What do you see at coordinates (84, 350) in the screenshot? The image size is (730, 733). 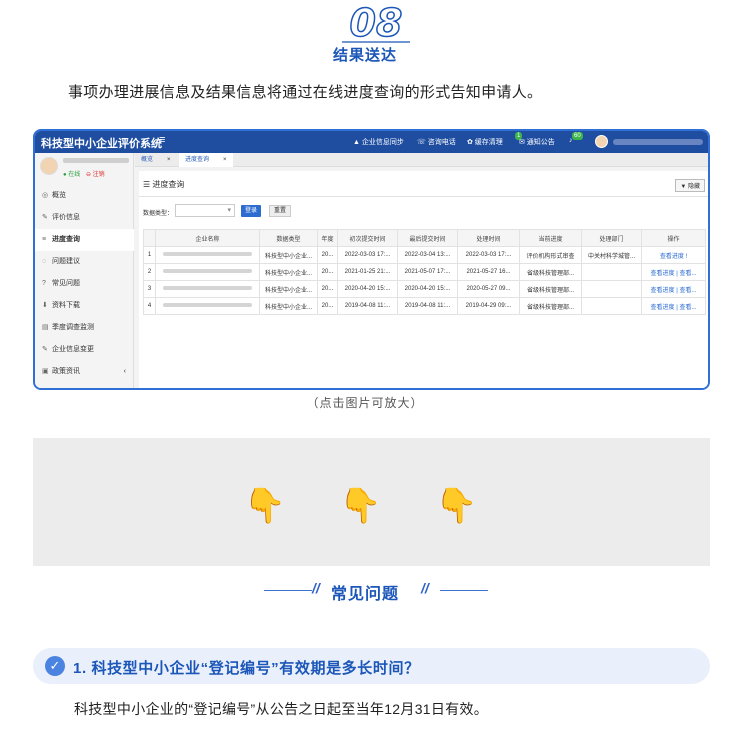 I see `sidebar-item-info-change: ✎ 企业信息变更` at bounding box center [84, 350].